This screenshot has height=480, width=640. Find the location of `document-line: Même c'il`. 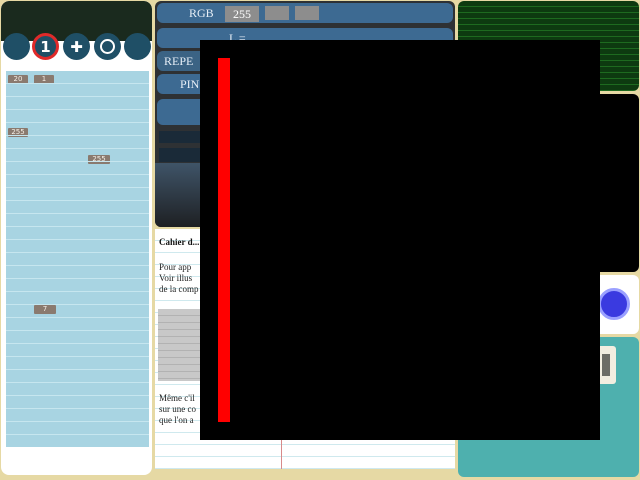

document-line: Même c'il is located at coordinates (177, 398).